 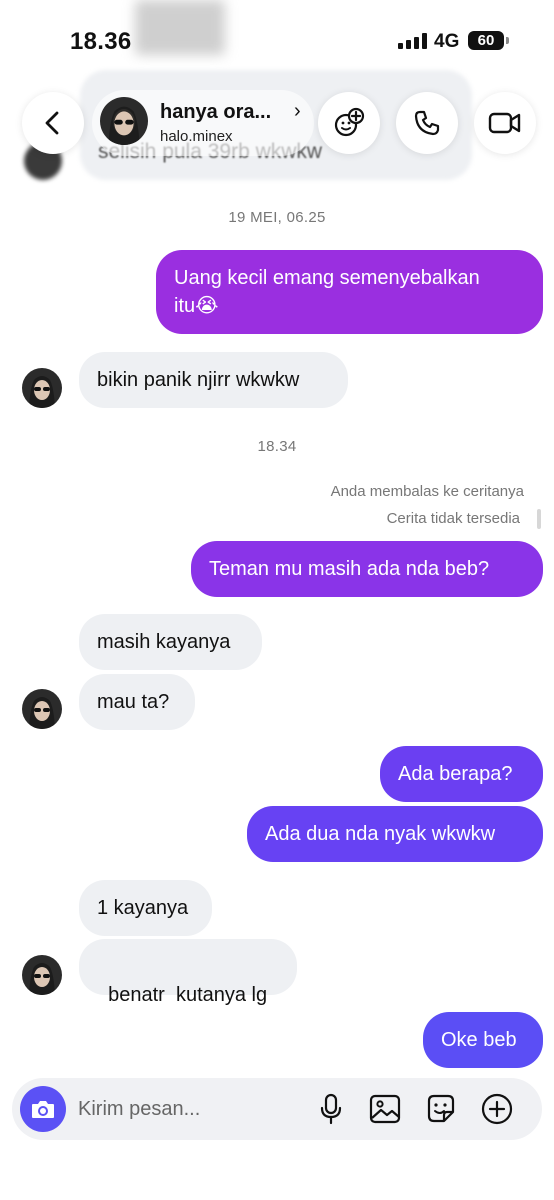 I want to click on timestamp: 18.34, so click(x=277, y=446).